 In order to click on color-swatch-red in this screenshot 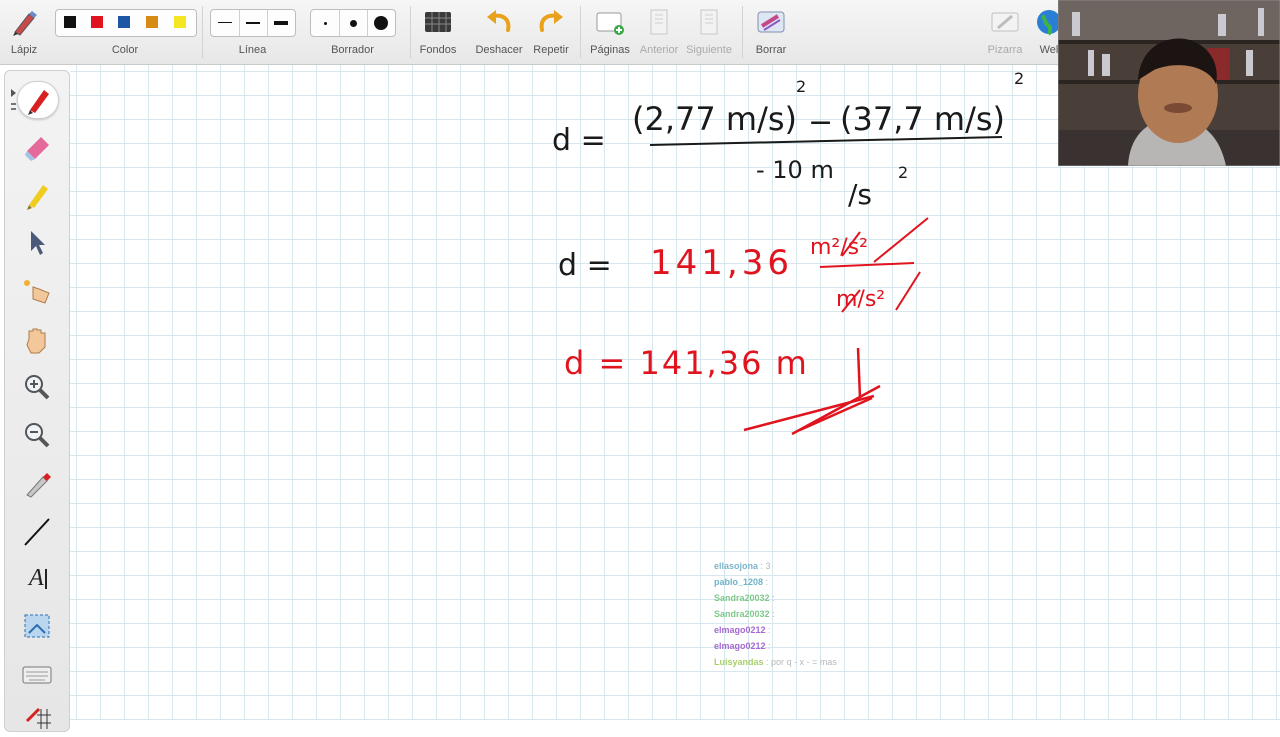, I will do `click(97, 22)`.